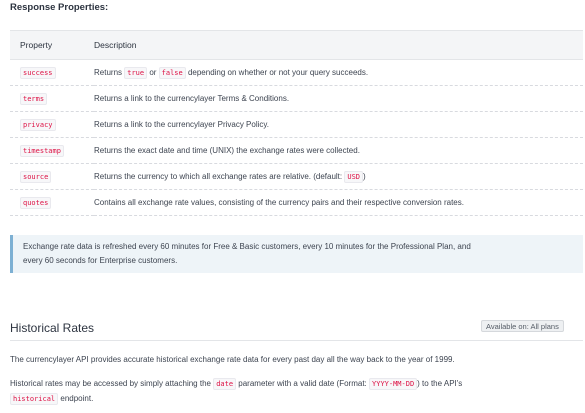 This screenshot has height=413, width=585. What do you see at coordinates (52, 328) in the screenshot?
I see `section-heading-historical-rates: Historical Rates` at bounding box center [52, 328].